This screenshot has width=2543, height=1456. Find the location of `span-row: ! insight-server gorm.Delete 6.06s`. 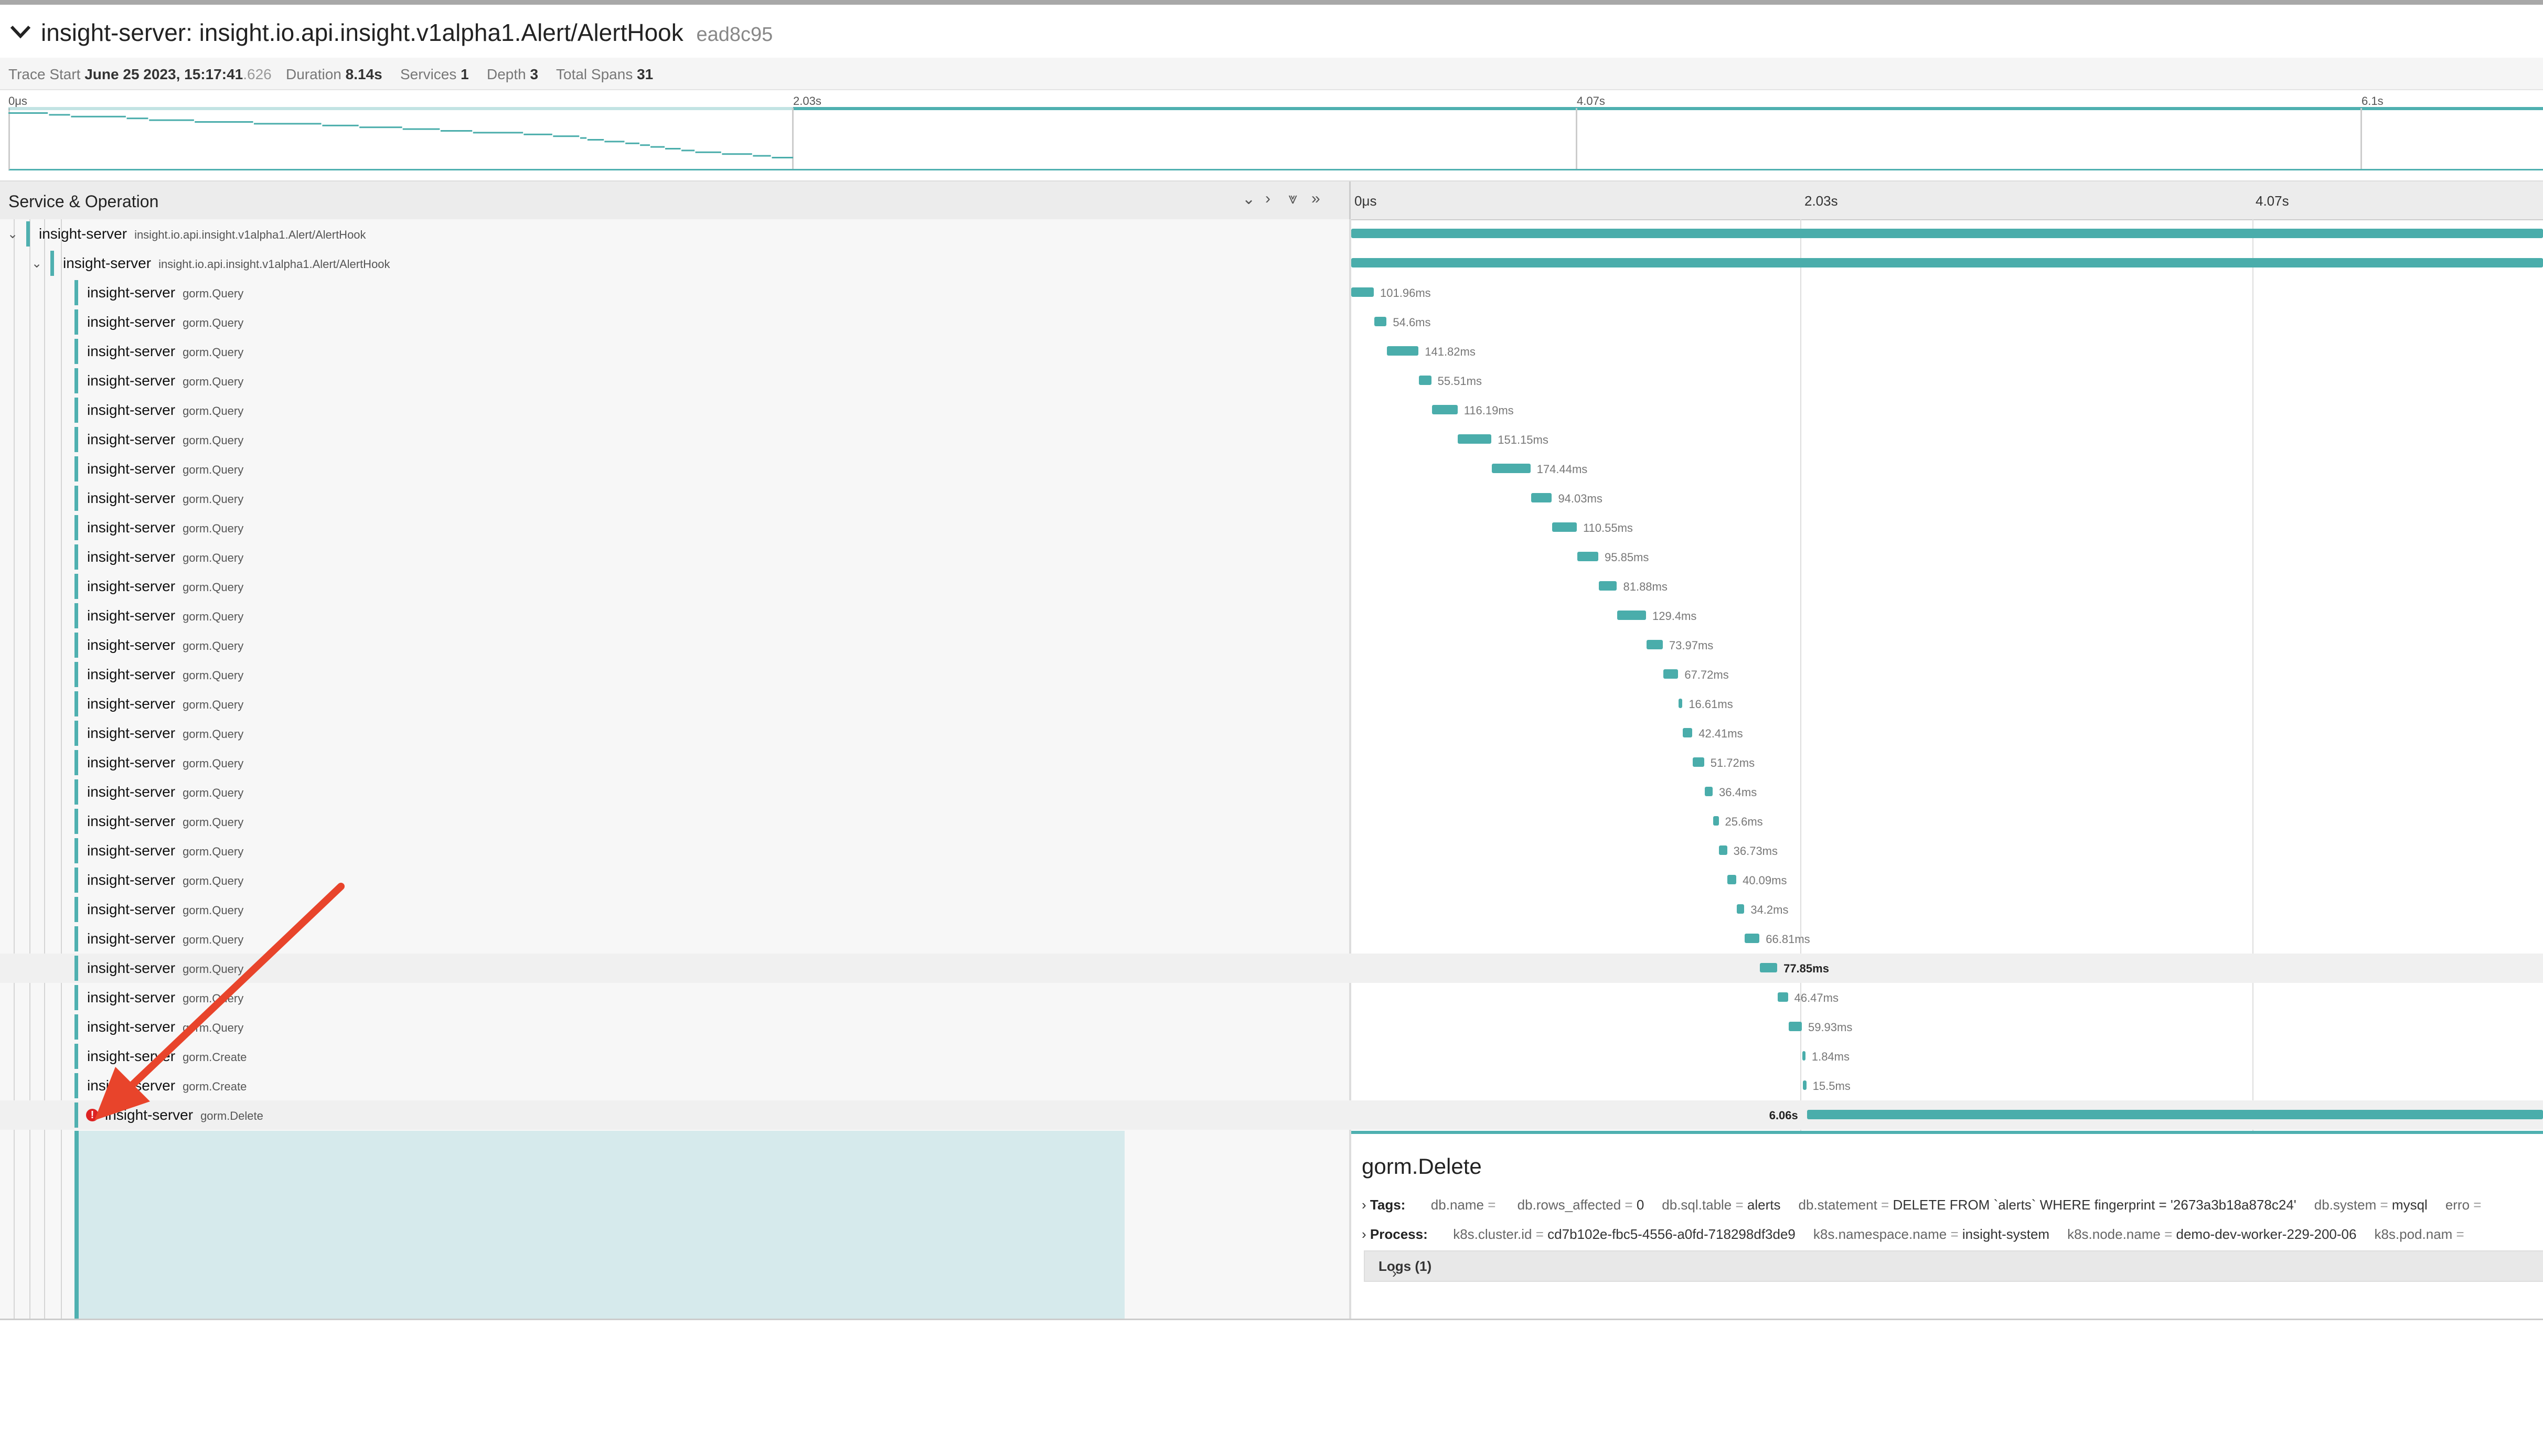

span-row: ! insight-server gorm.Delete 6.06s is located at coordinates (1271, 1115).